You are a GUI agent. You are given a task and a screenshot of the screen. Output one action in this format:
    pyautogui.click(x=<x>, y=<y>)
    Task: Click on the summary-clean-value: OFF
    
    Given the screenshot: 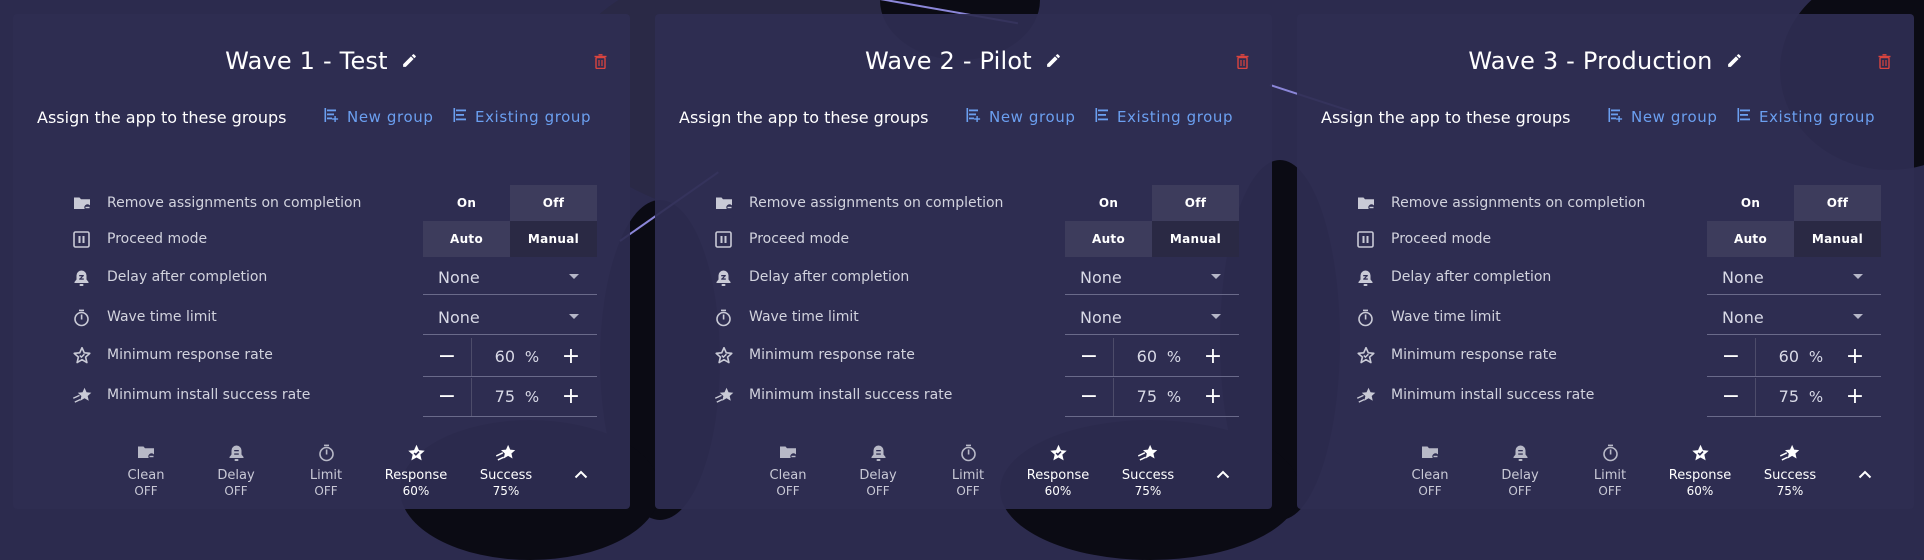 What is the action you would take?
    pyautogui.click(x=788, y=491)
    